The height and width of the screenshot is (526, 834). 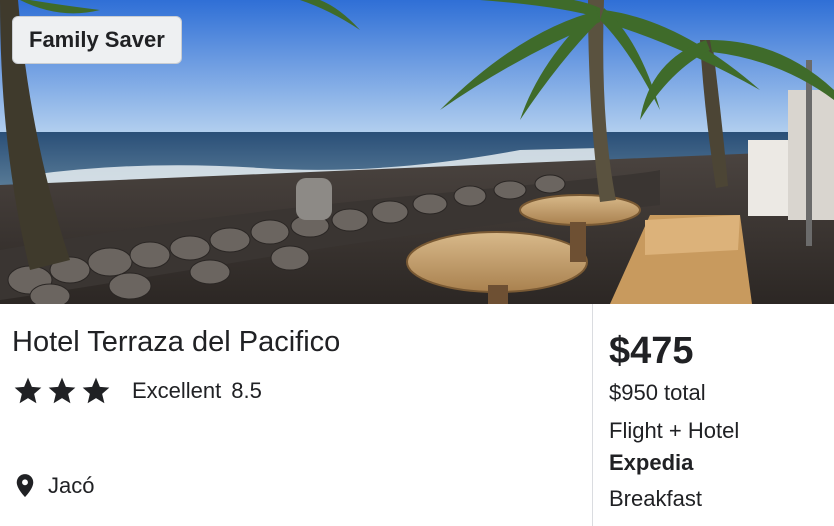 What do you see at coordinates (71, 485) in the screenshot?
I see `location-name: Jacó` at bounding box center [71, 485].